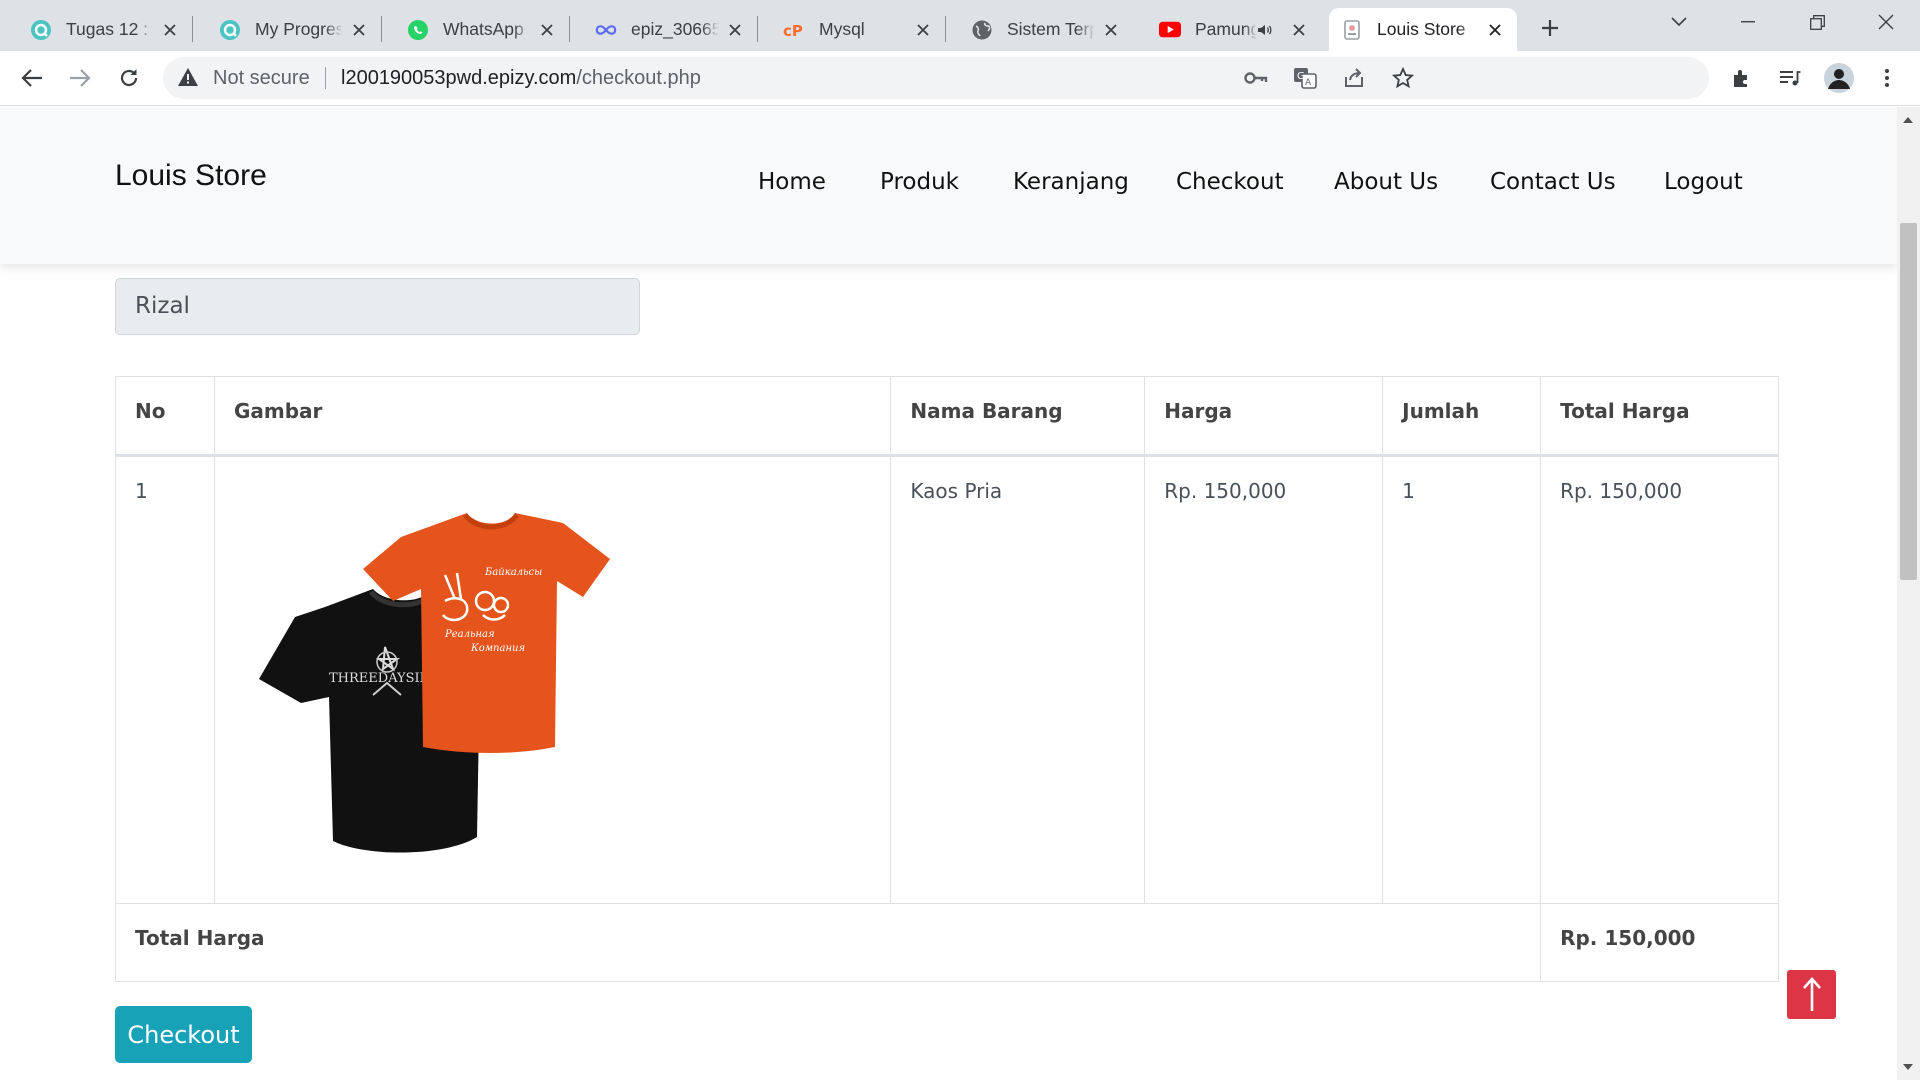 This screenshot has width=1920, height=1080. I want to click on cell-total: Rp. 150,000, so click(1659, 679).